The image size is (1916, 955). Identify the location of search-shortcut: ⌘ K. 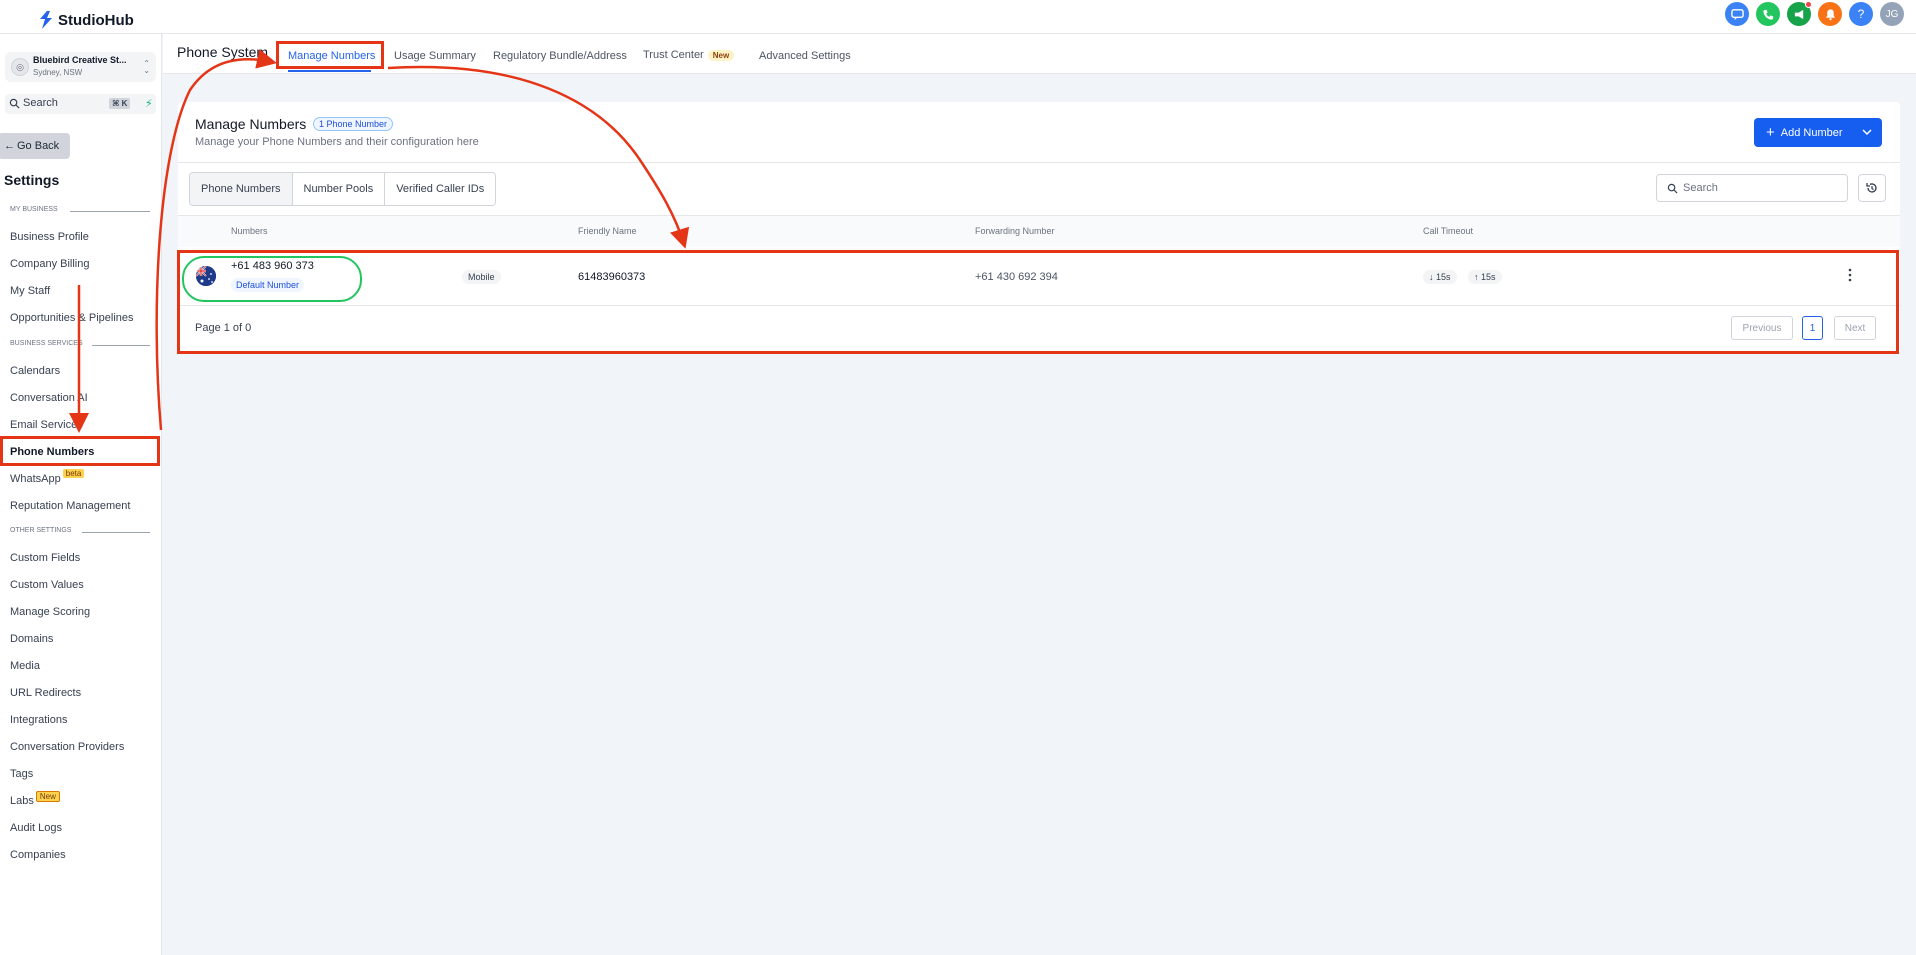
(120, 103).